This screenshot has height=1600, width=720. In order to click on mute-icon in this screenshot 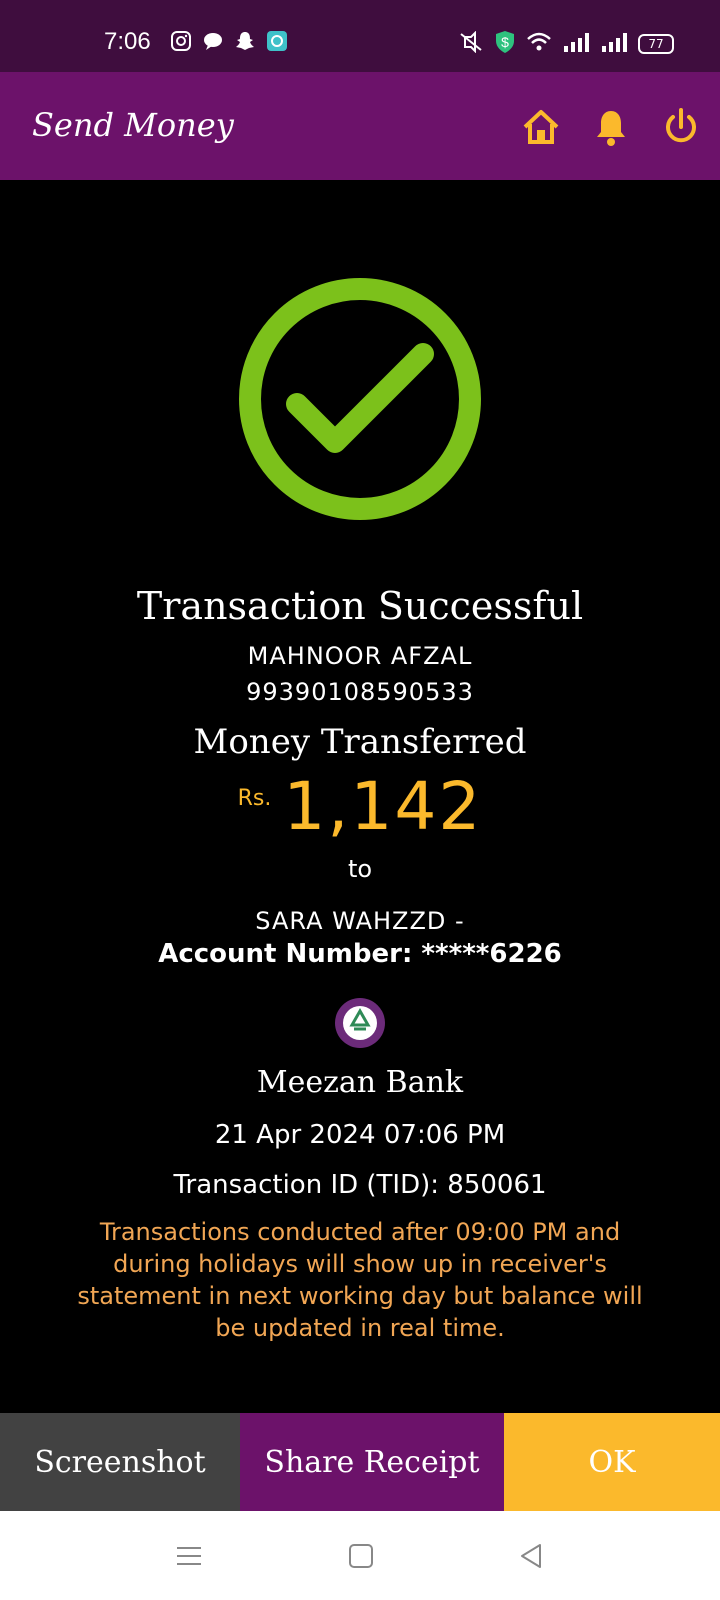, I will do `click(471, 43)`.